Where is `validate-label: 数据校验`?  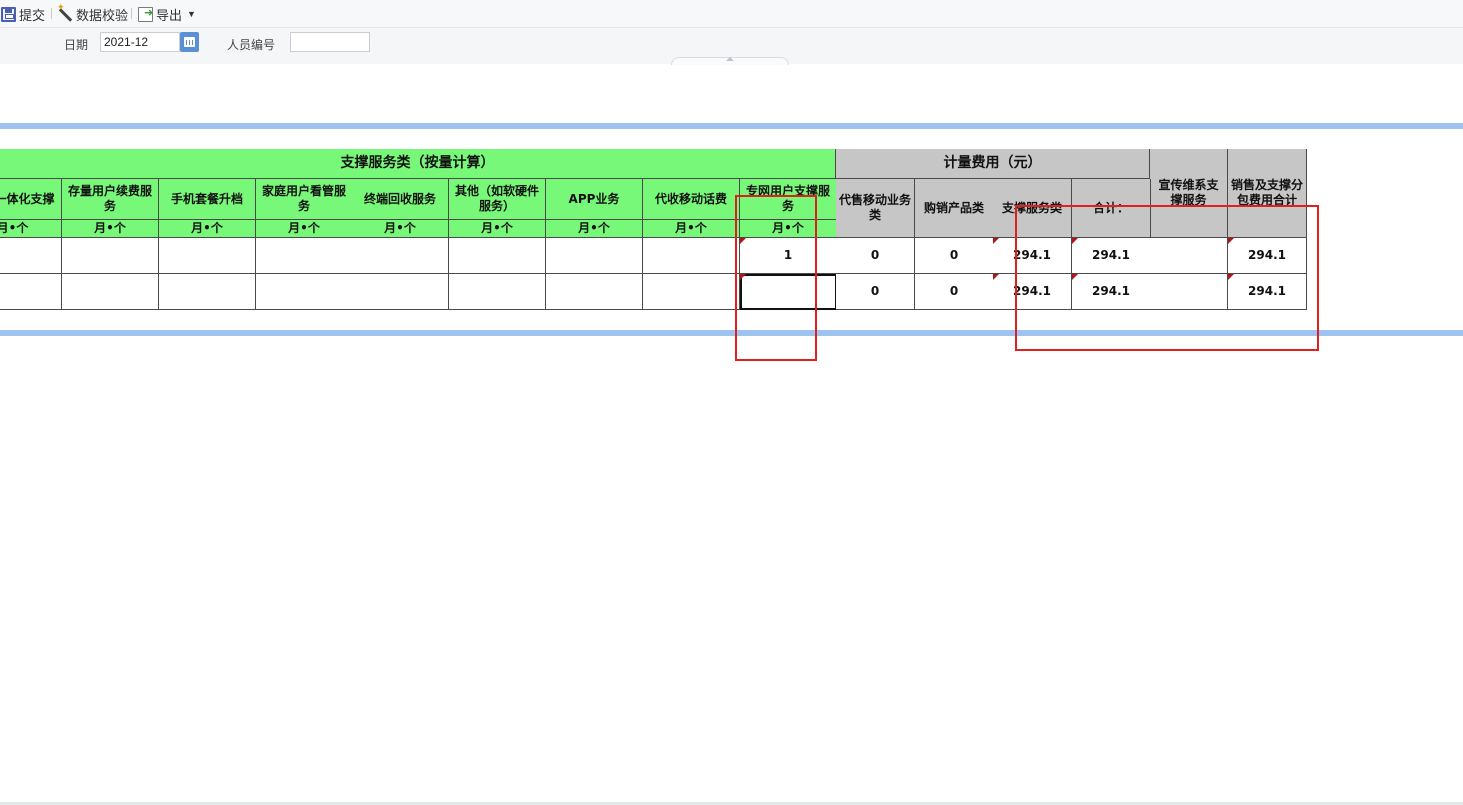
validate-label: 数据校验 is located at coordinates (102, 15).